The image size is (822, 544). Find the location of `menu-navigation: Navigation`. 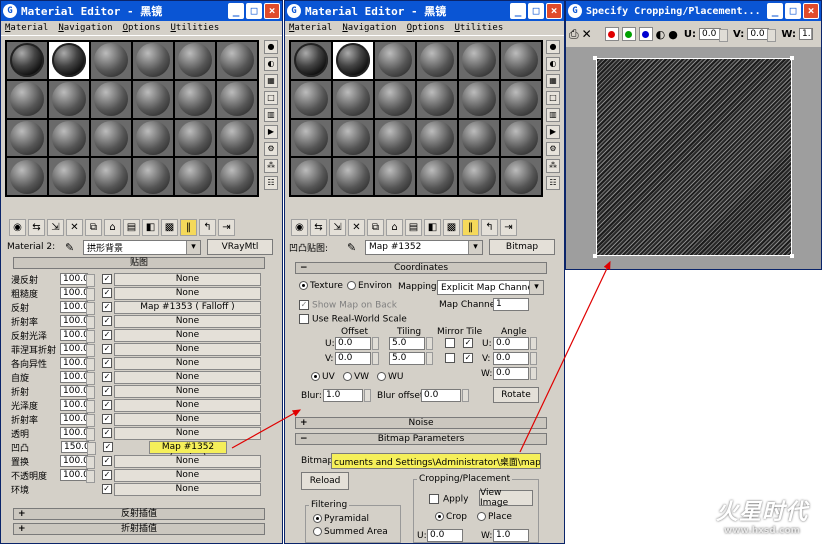

menu-navigation: Navigation is located at coordinates (85, 28).